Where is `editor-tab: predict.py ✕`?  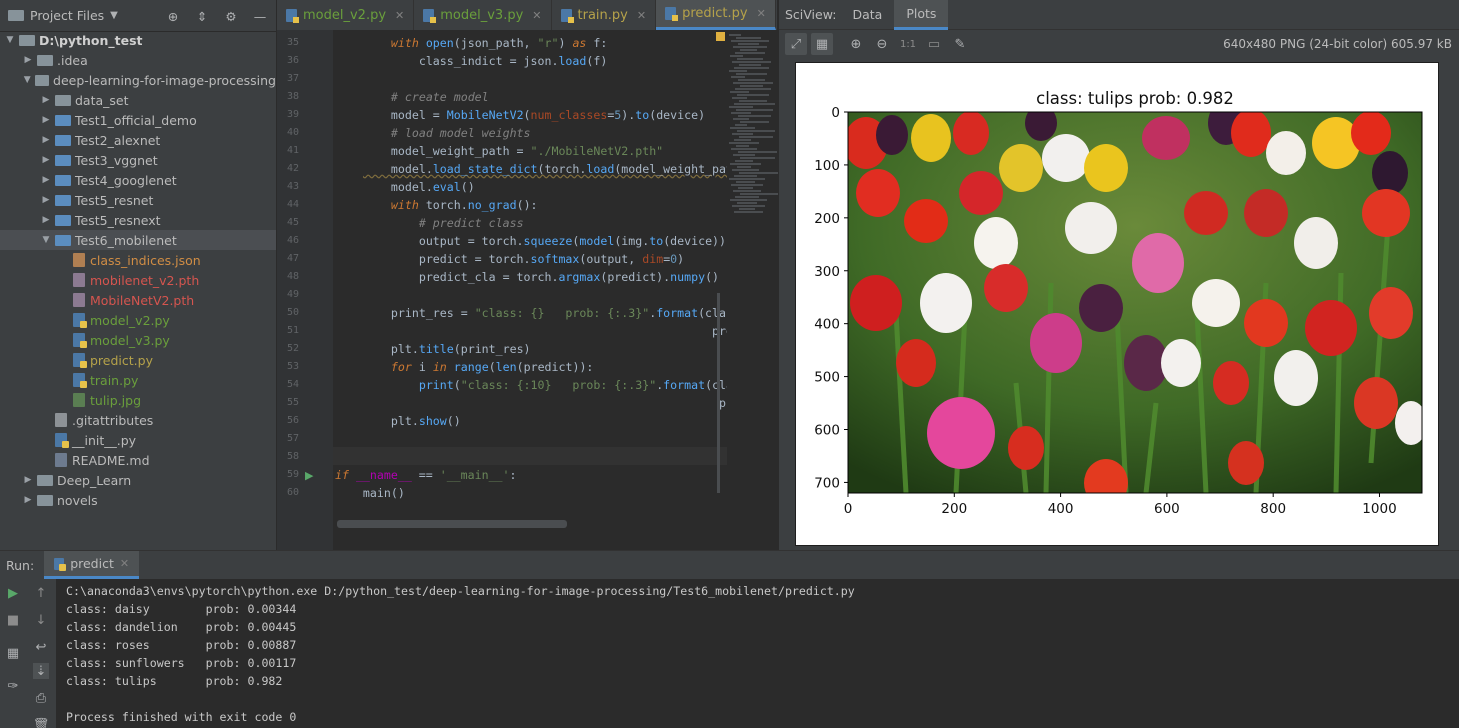 editor-tab: predict.py ✕ is located at coordinates (716, 15).